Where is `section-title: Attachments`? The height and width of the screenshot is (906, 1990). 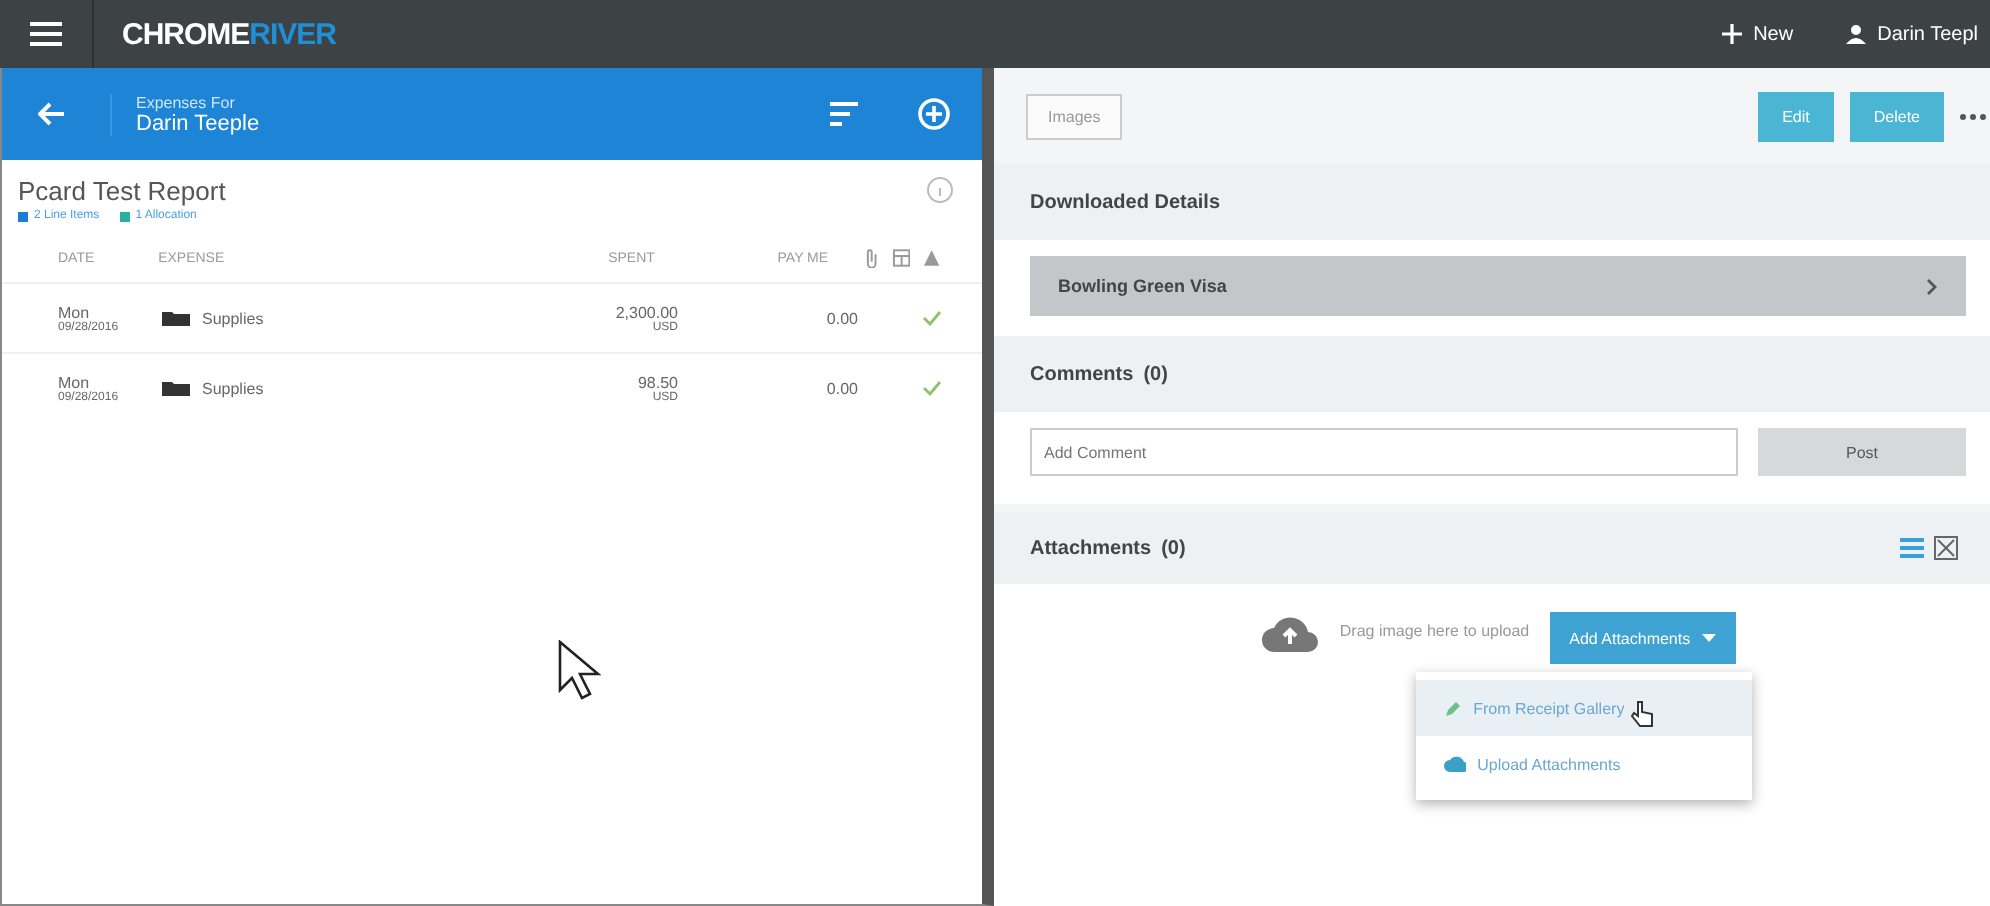
section-title: Attachments is located at coordinates (1091, 548).